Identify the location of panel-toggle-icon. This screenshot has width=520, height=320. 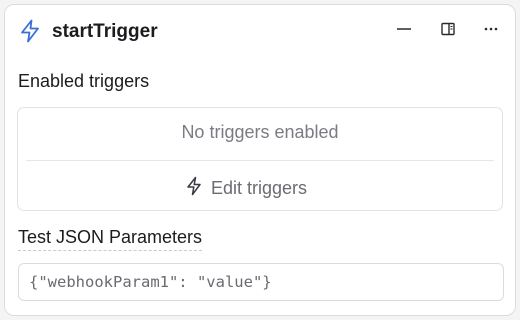
(448, 31).